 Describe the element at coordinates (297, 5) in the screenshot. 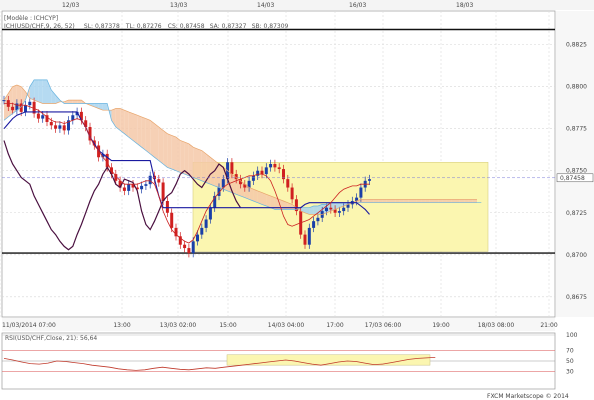

I see `date-strip` at that location.